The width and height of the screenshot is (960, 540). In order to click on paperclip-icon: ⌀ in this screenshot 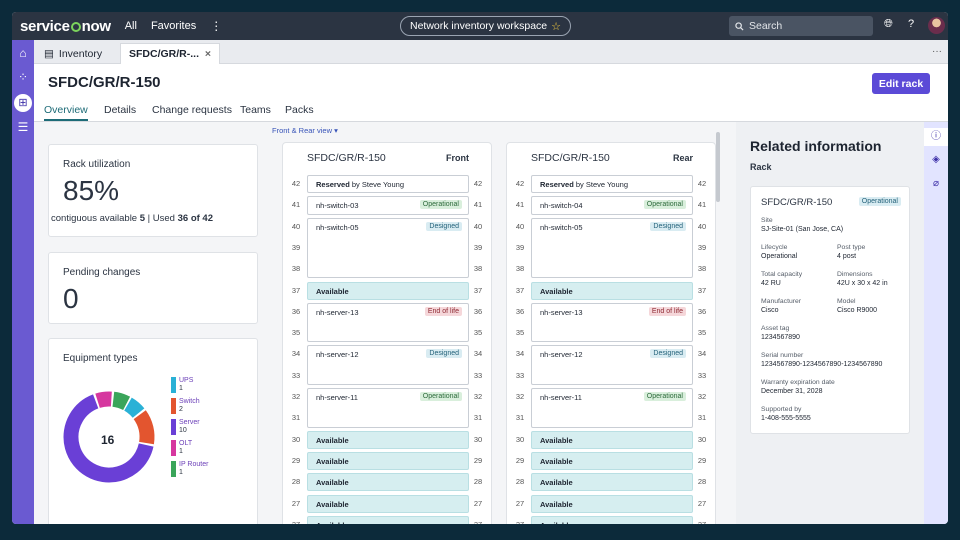, I will do `click(936, 183)`.